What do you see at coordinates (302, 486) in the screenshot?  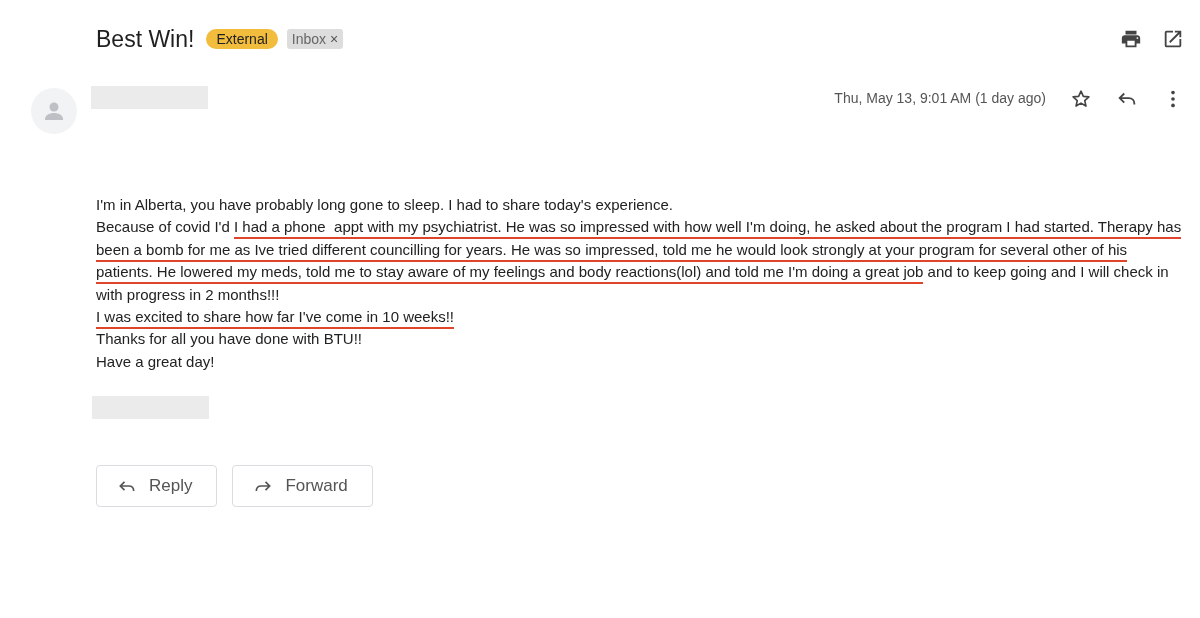 I see `action-button: Forward` at bounding box center [302, 486].